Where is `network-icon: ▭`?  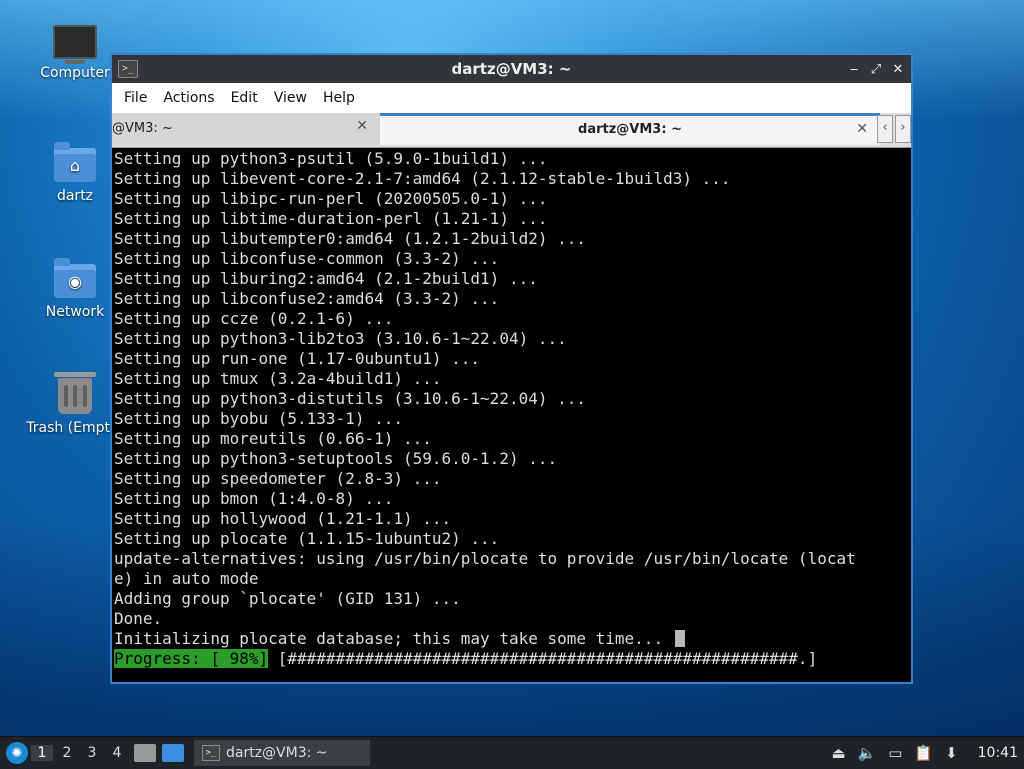 network-icon: ▭ is located at coordinates (895, 753).